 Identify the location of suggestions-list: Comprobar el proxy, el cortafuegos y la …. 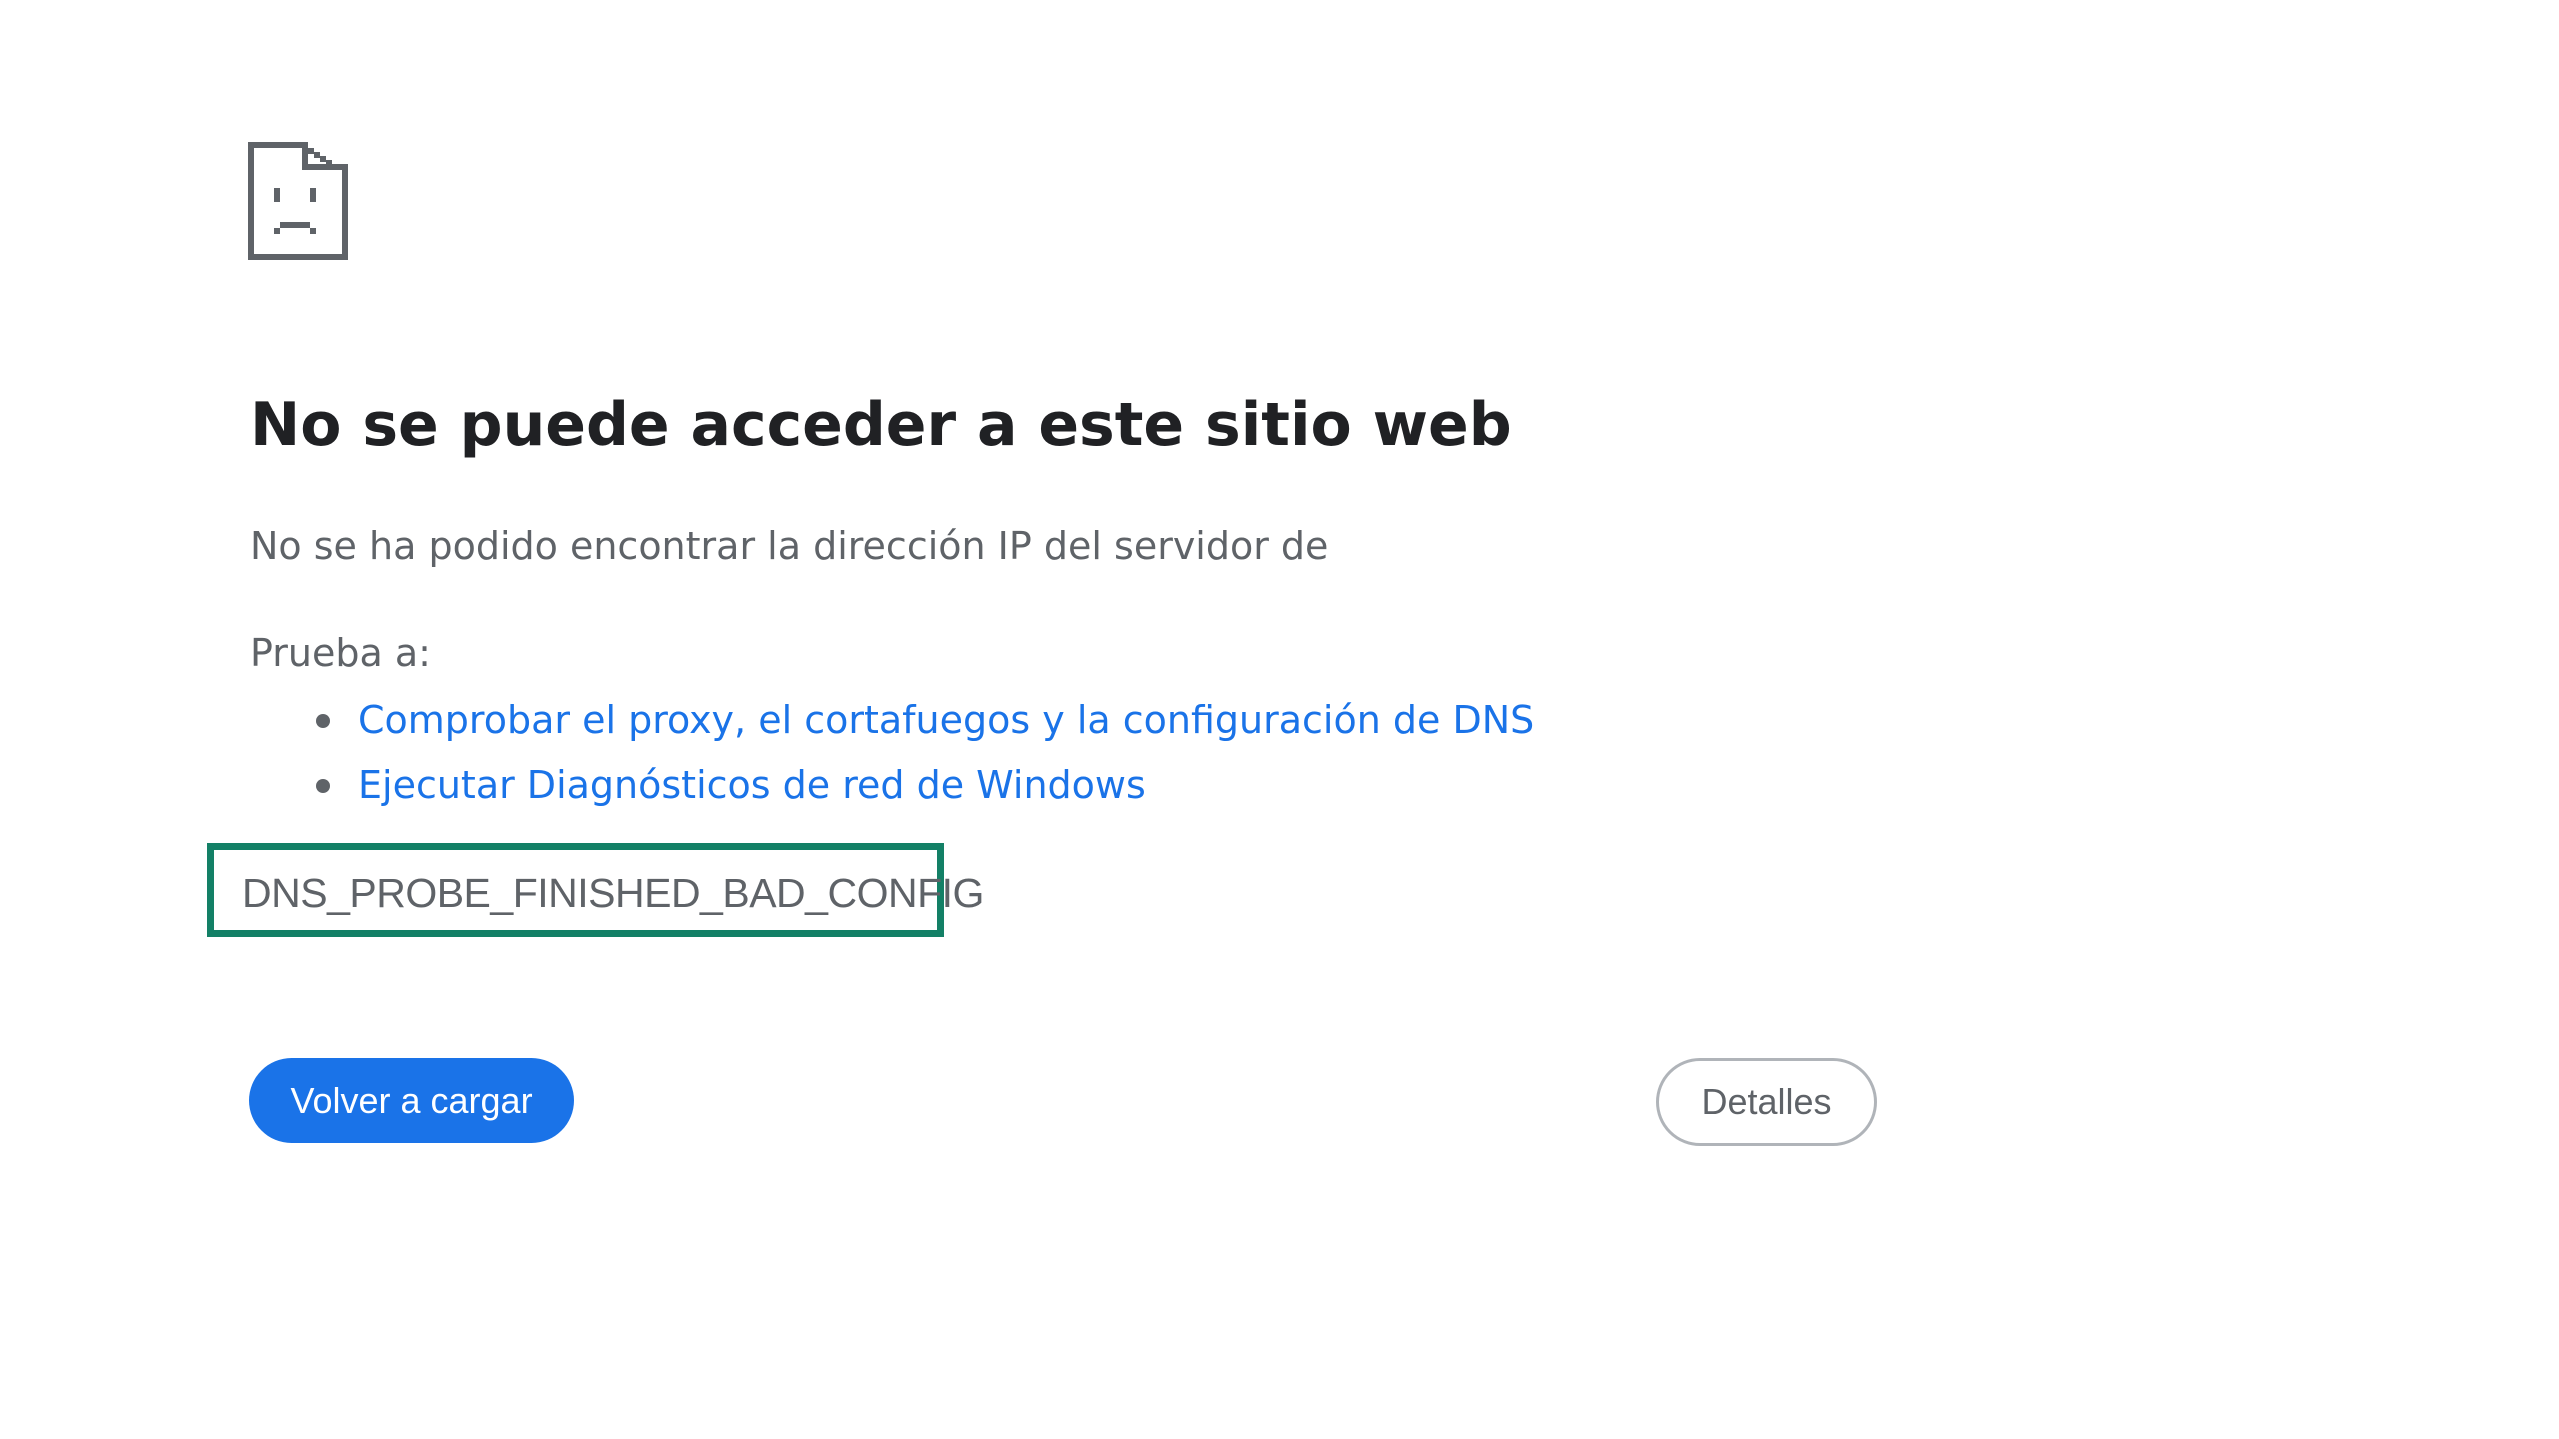
(892, 753).